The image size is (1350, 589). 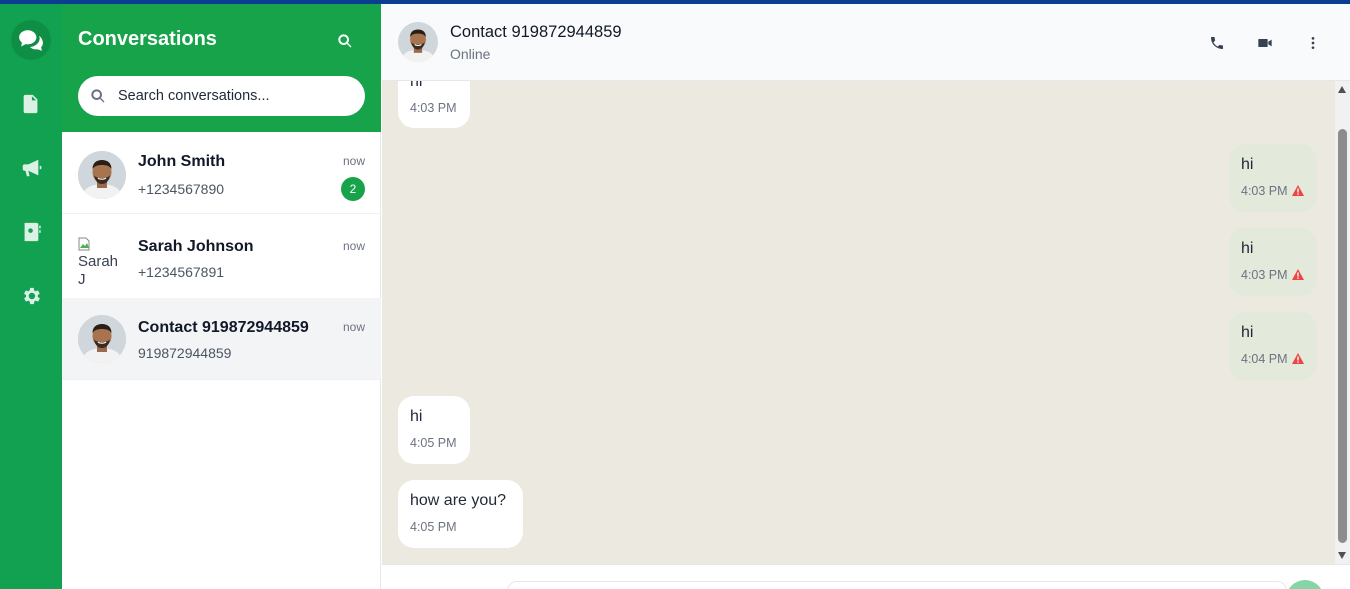 I want to click on contact-name: Sarah Johnson, so click(x=196, y=246).